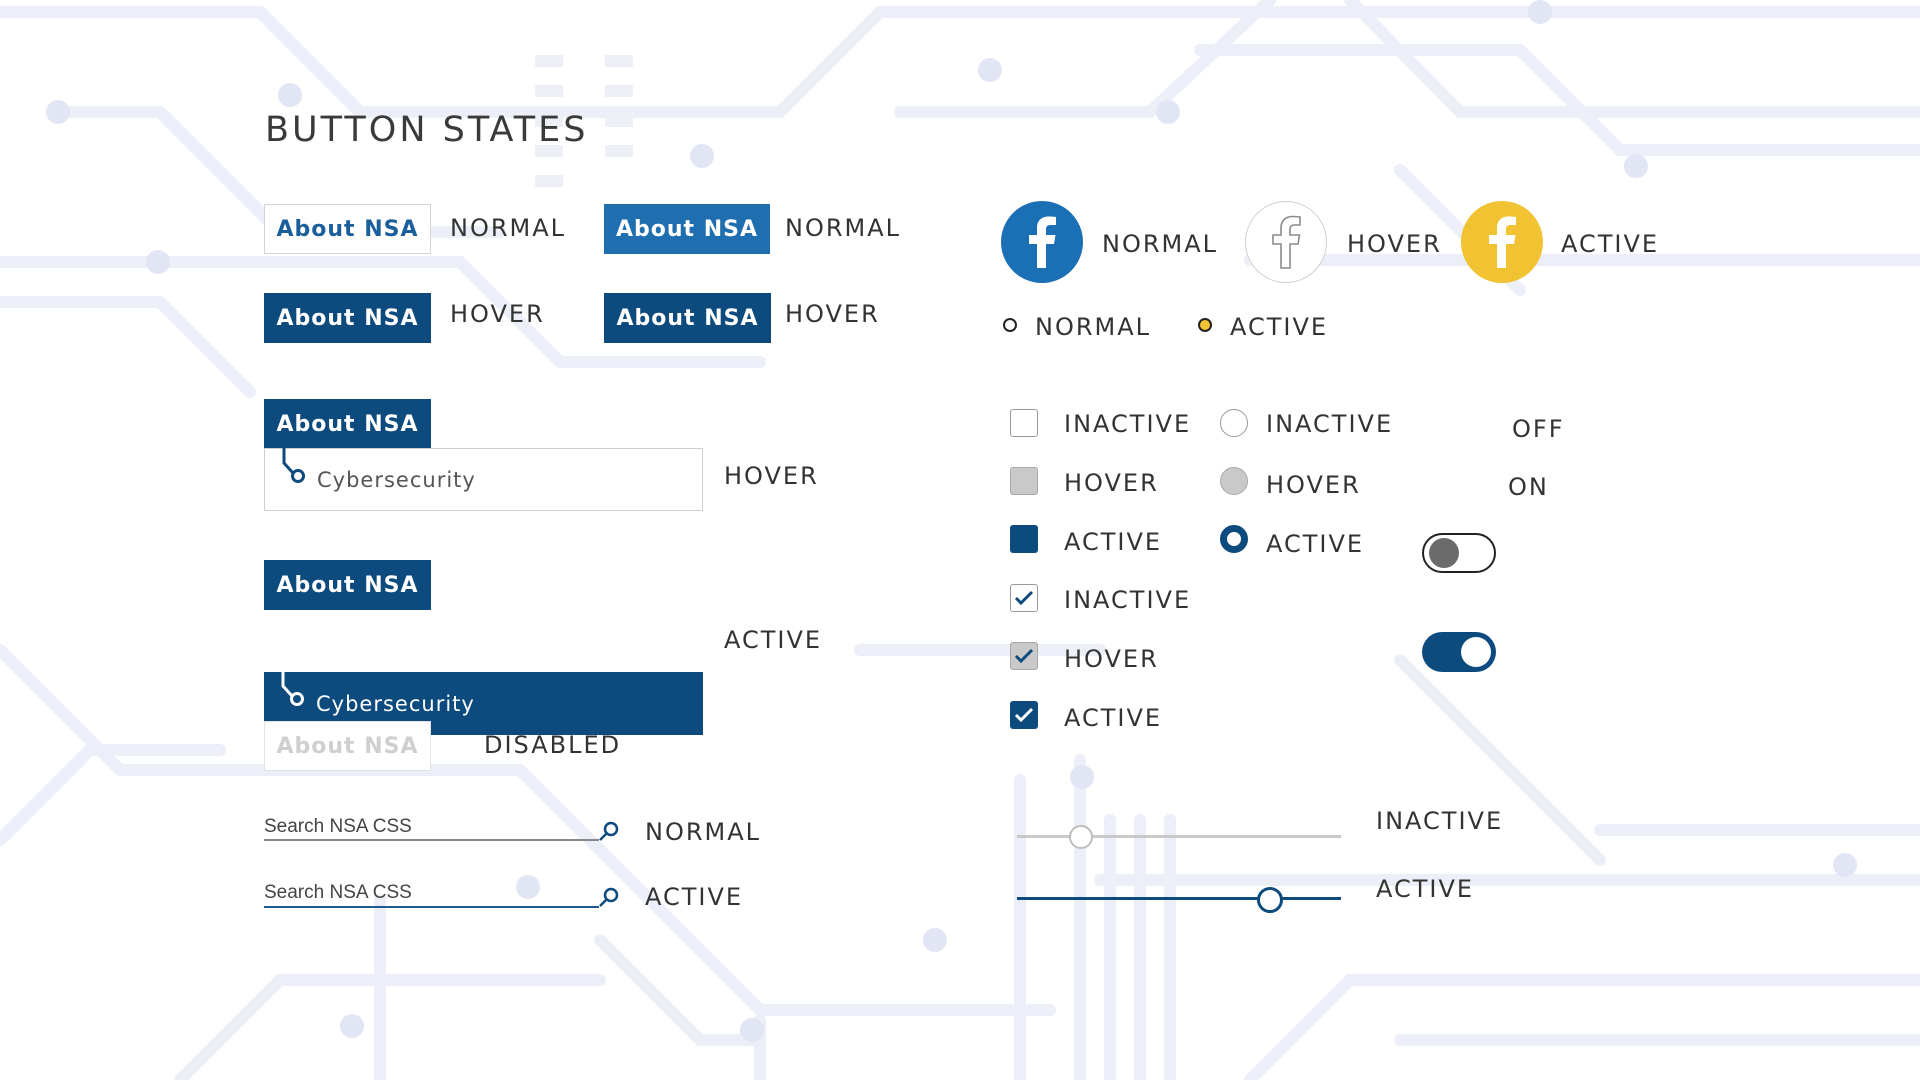  I want to click on slider-active, so click(1179, 899).